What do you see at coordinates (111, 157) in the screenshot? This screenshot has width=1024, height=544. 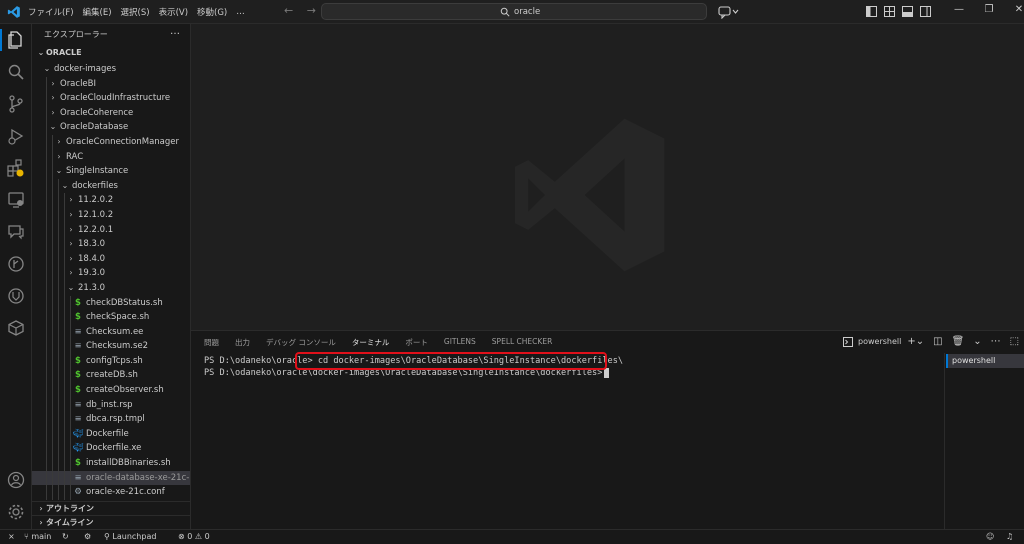 I see `tree-folder: › RAC` at bounding box center [111, 157].